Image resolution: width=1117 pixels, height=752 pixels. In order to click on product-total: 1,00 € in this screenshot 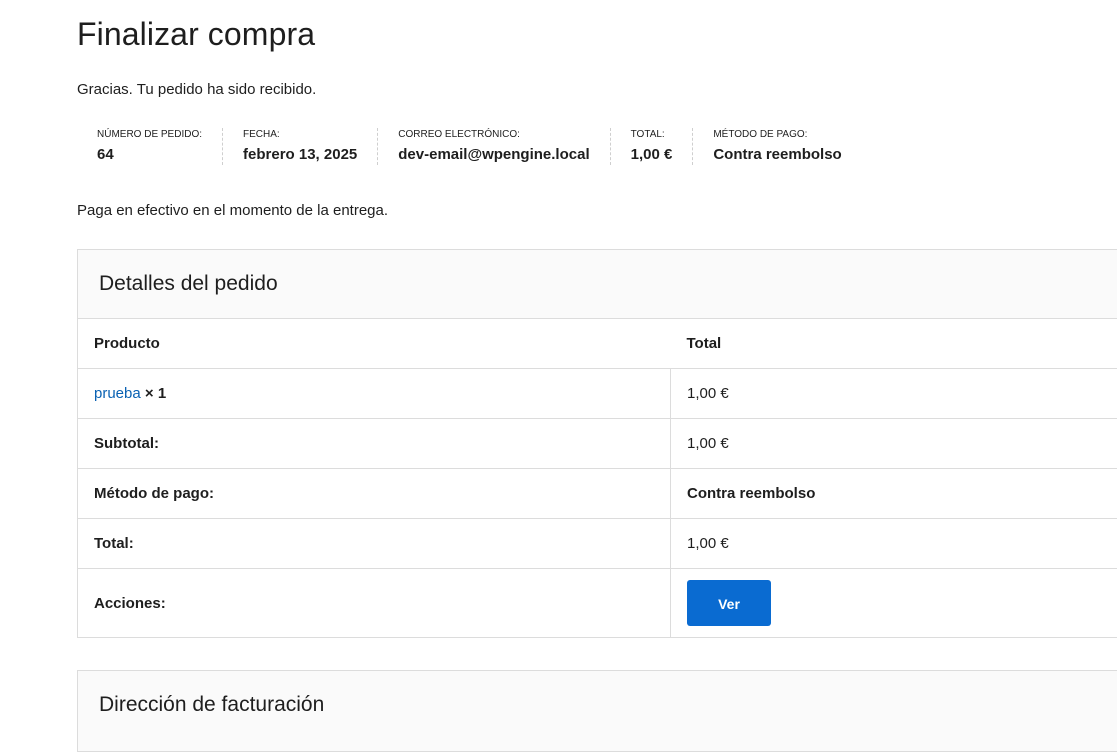, I will do `click(894, 394)`.